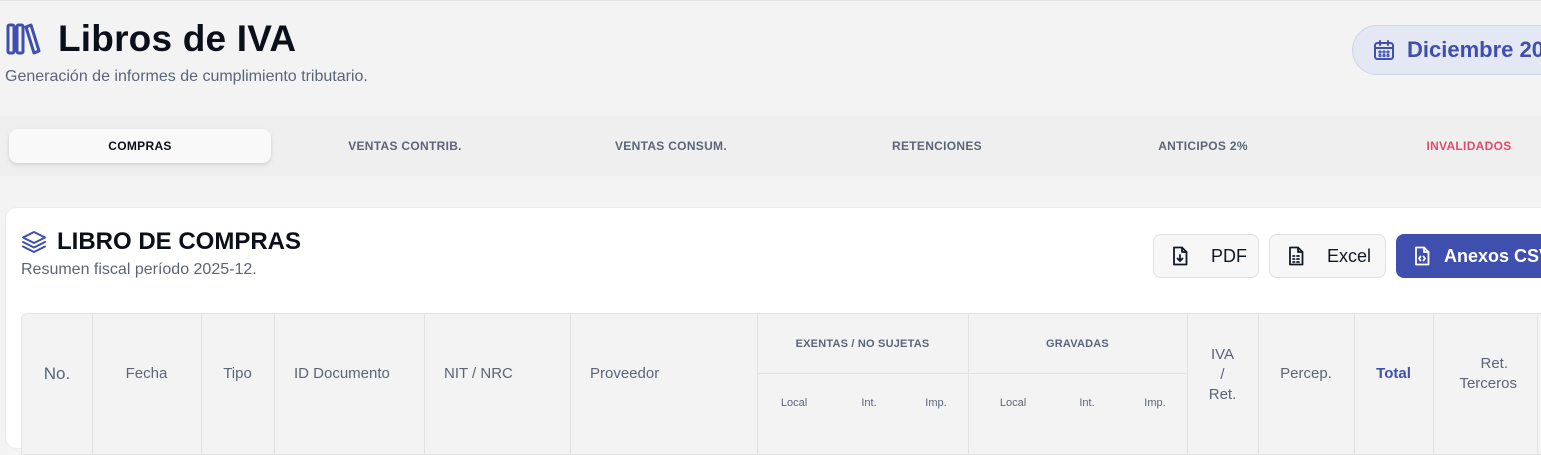 This screenshot has width=1541, height=455. Describe the element at coordinates (1296, 256) in the screenshot. I see `file-spreadsheet-icon` at that location.